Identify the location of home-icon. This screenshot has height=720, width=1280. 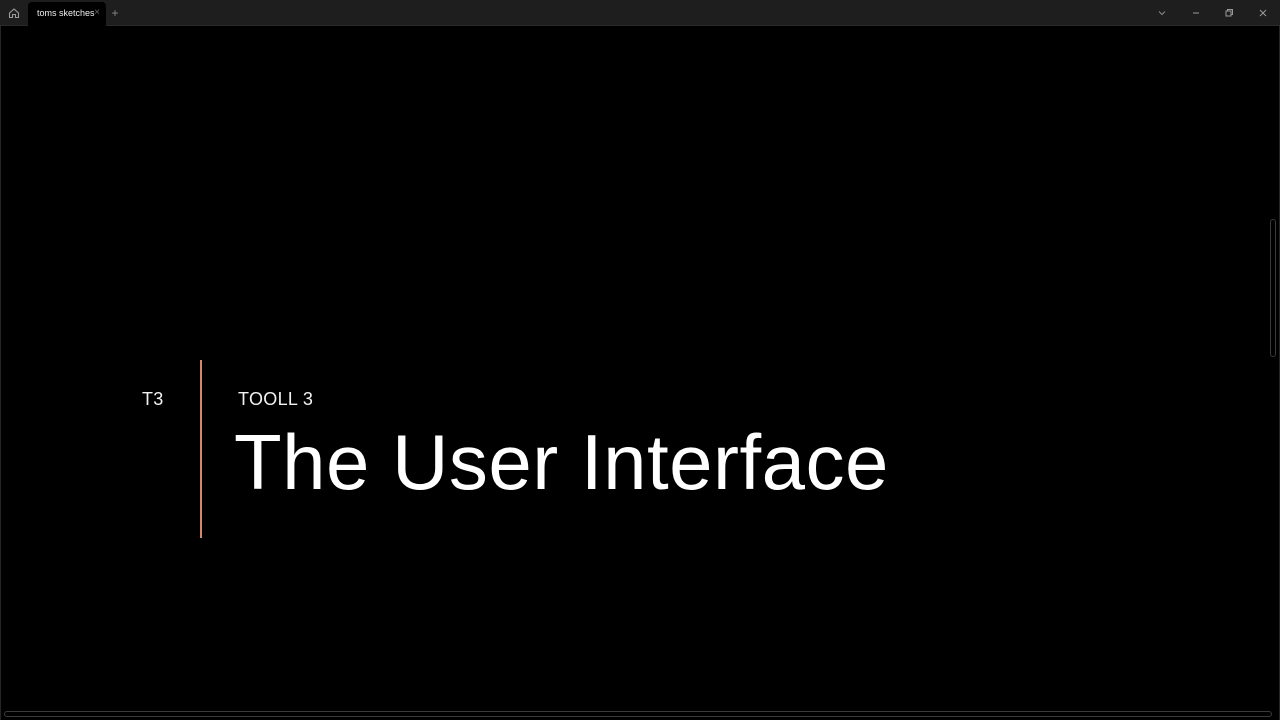
(14, 13).